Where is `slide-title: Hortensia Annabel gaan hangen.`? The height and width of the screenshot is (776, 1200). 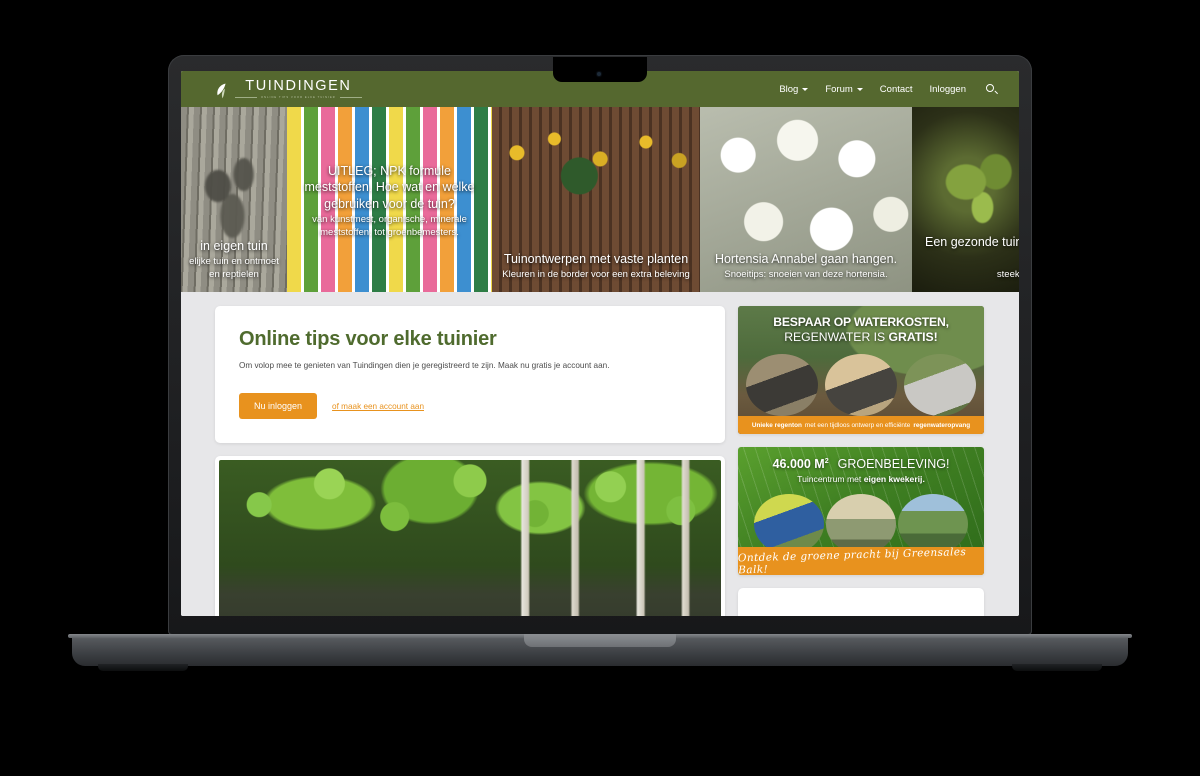
slide-title: Hortensia Annabel gaan hangen. is located at coordinates (806, 258).